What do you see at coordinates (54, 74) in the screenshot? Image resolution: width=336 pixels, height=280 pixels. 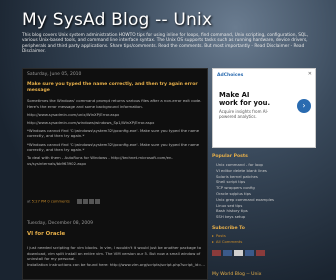 I see `post-date: Saturday, June 05, 2010` at bounding box center [54, 74].